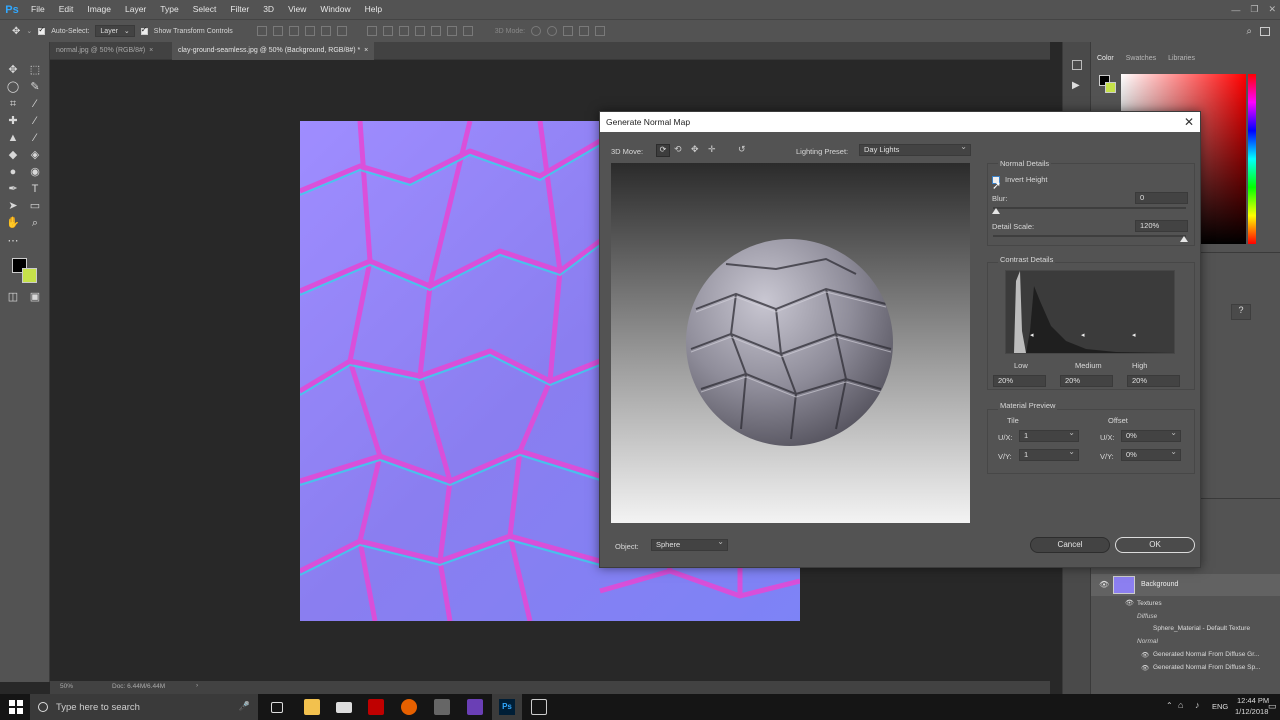 The width and height of the screenshot is (1280, 720). I want to click on menu-file: File, so click(38, 9).